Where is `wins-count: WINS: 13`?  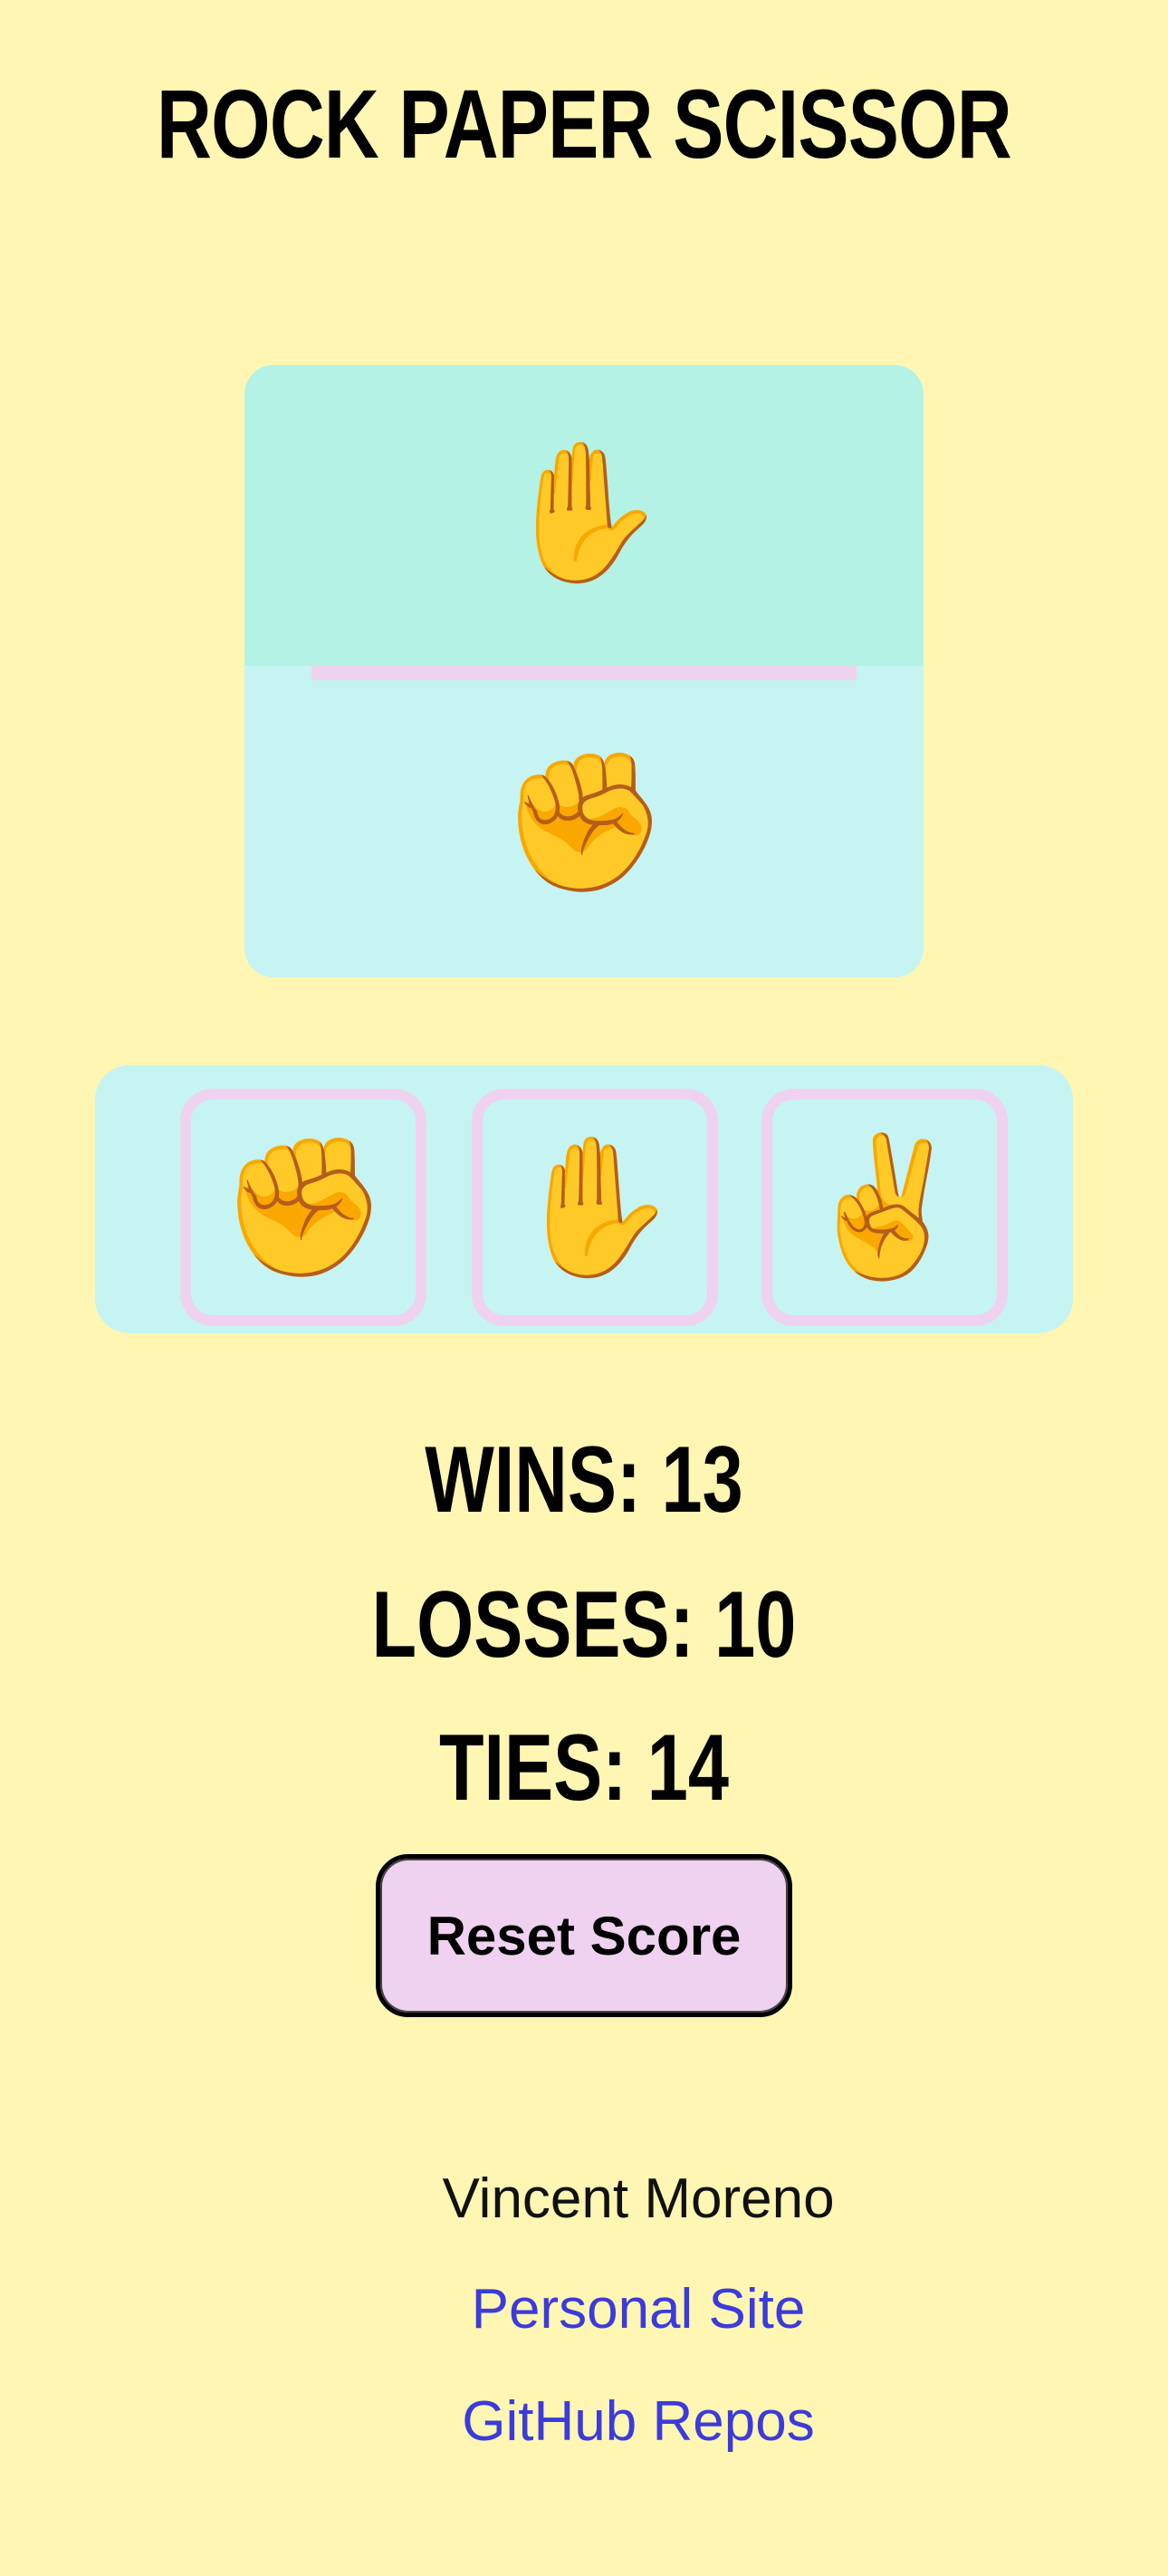
wins-count: WINS: 13 is located at coordinates (584, 1480).